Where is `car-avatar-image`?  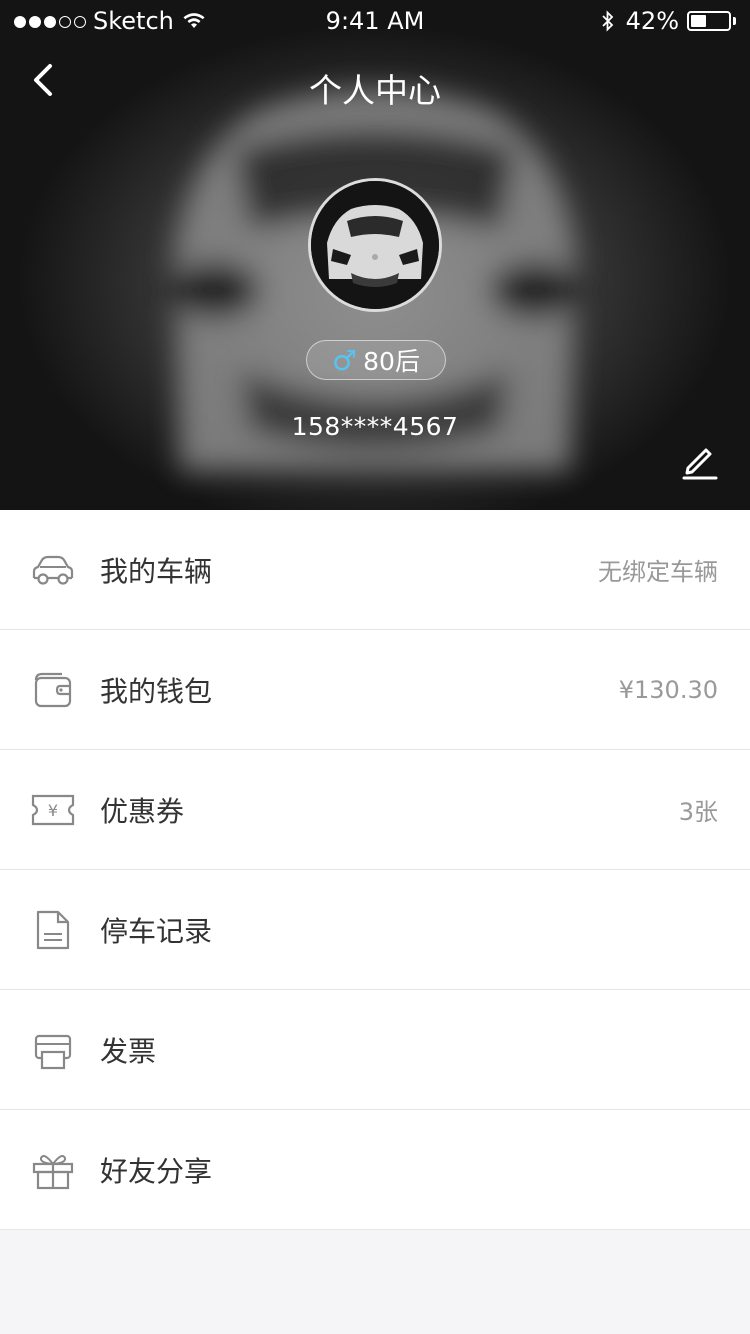
car-avatar-image is located at coordinates (375, 245).